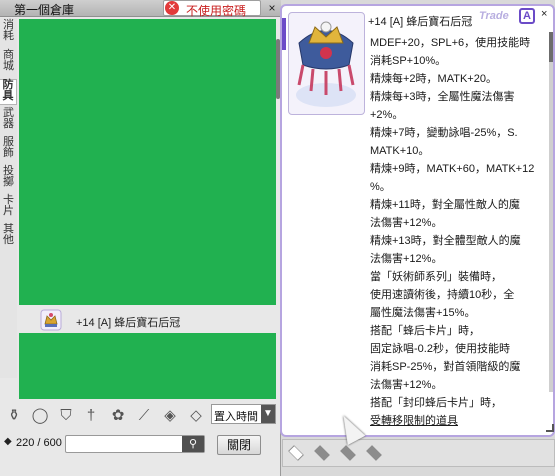 Image resolution: width=555 pixels, height=476 pixels. I want to click on storage-title: 第一個倉庫, so click(44, 10).